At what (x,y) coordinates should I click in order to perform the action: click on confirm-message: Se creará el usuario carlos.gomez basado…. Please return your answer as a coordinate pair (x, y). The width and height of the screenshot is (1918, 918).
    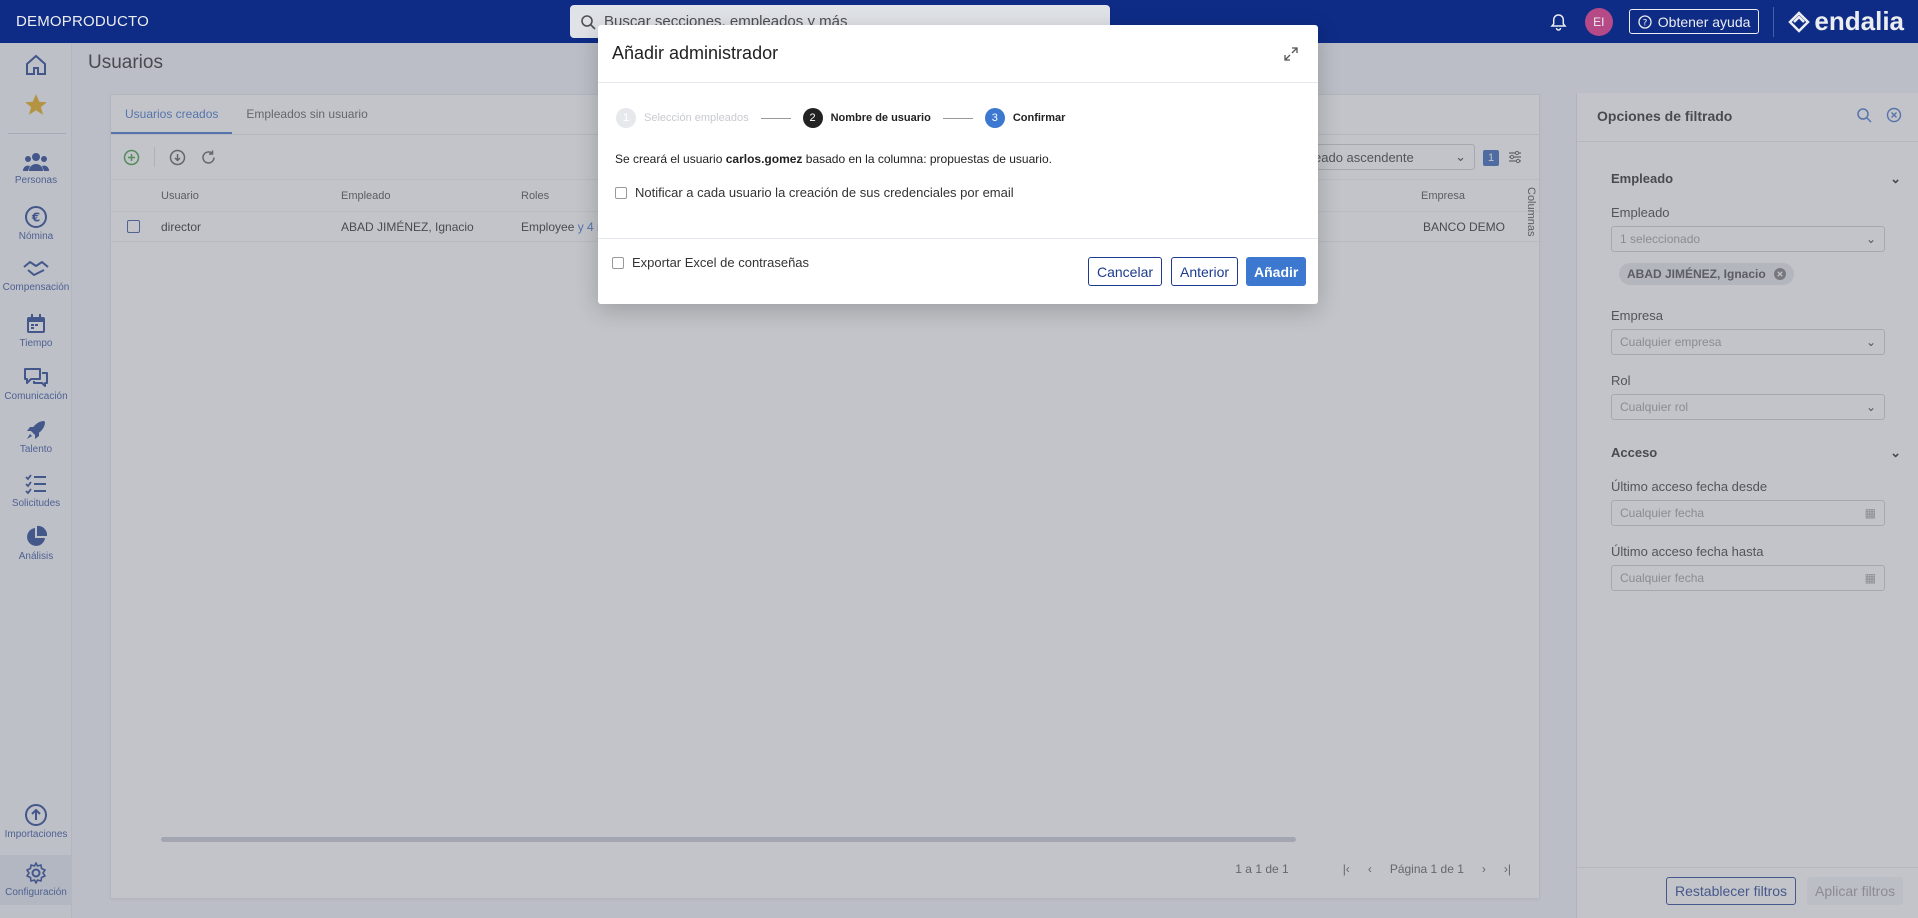
    Looking at the image, I should click on (833, 159).